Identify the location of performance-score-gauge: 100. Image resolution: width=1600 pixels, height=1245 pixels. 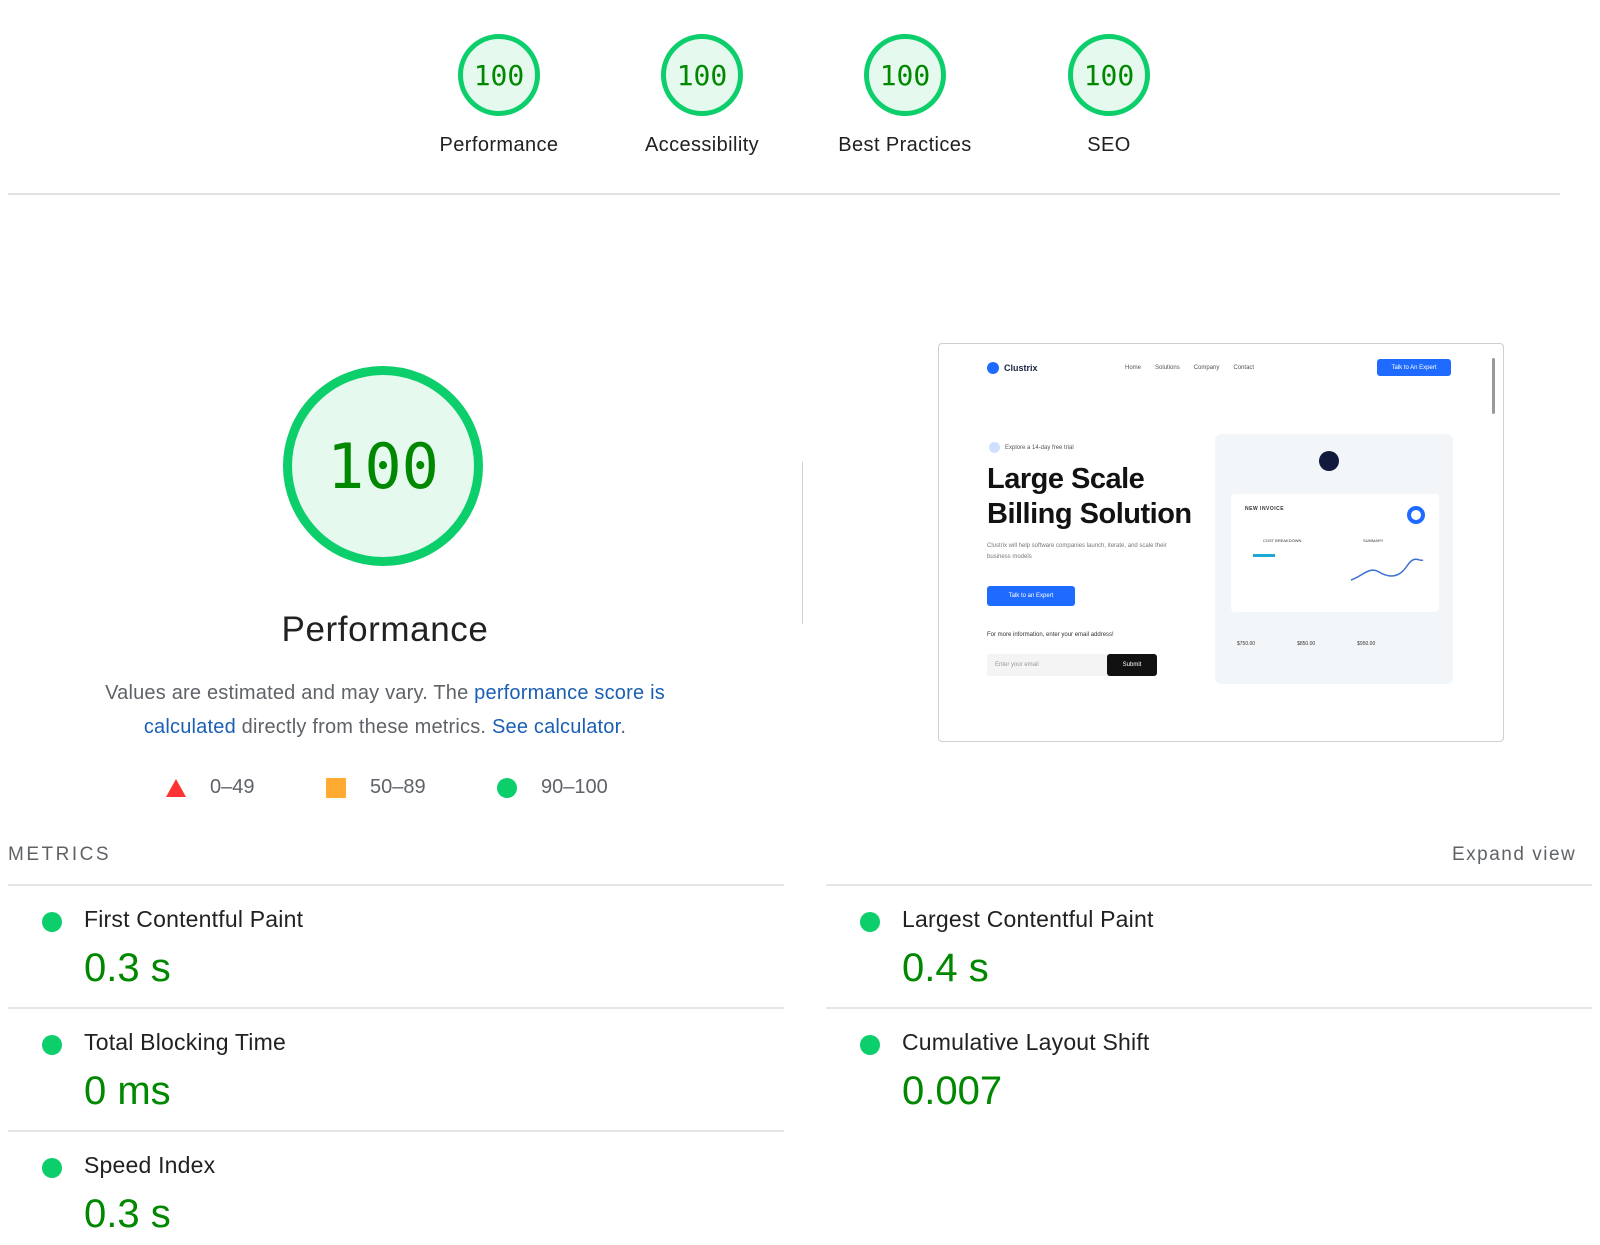
(383, 466).